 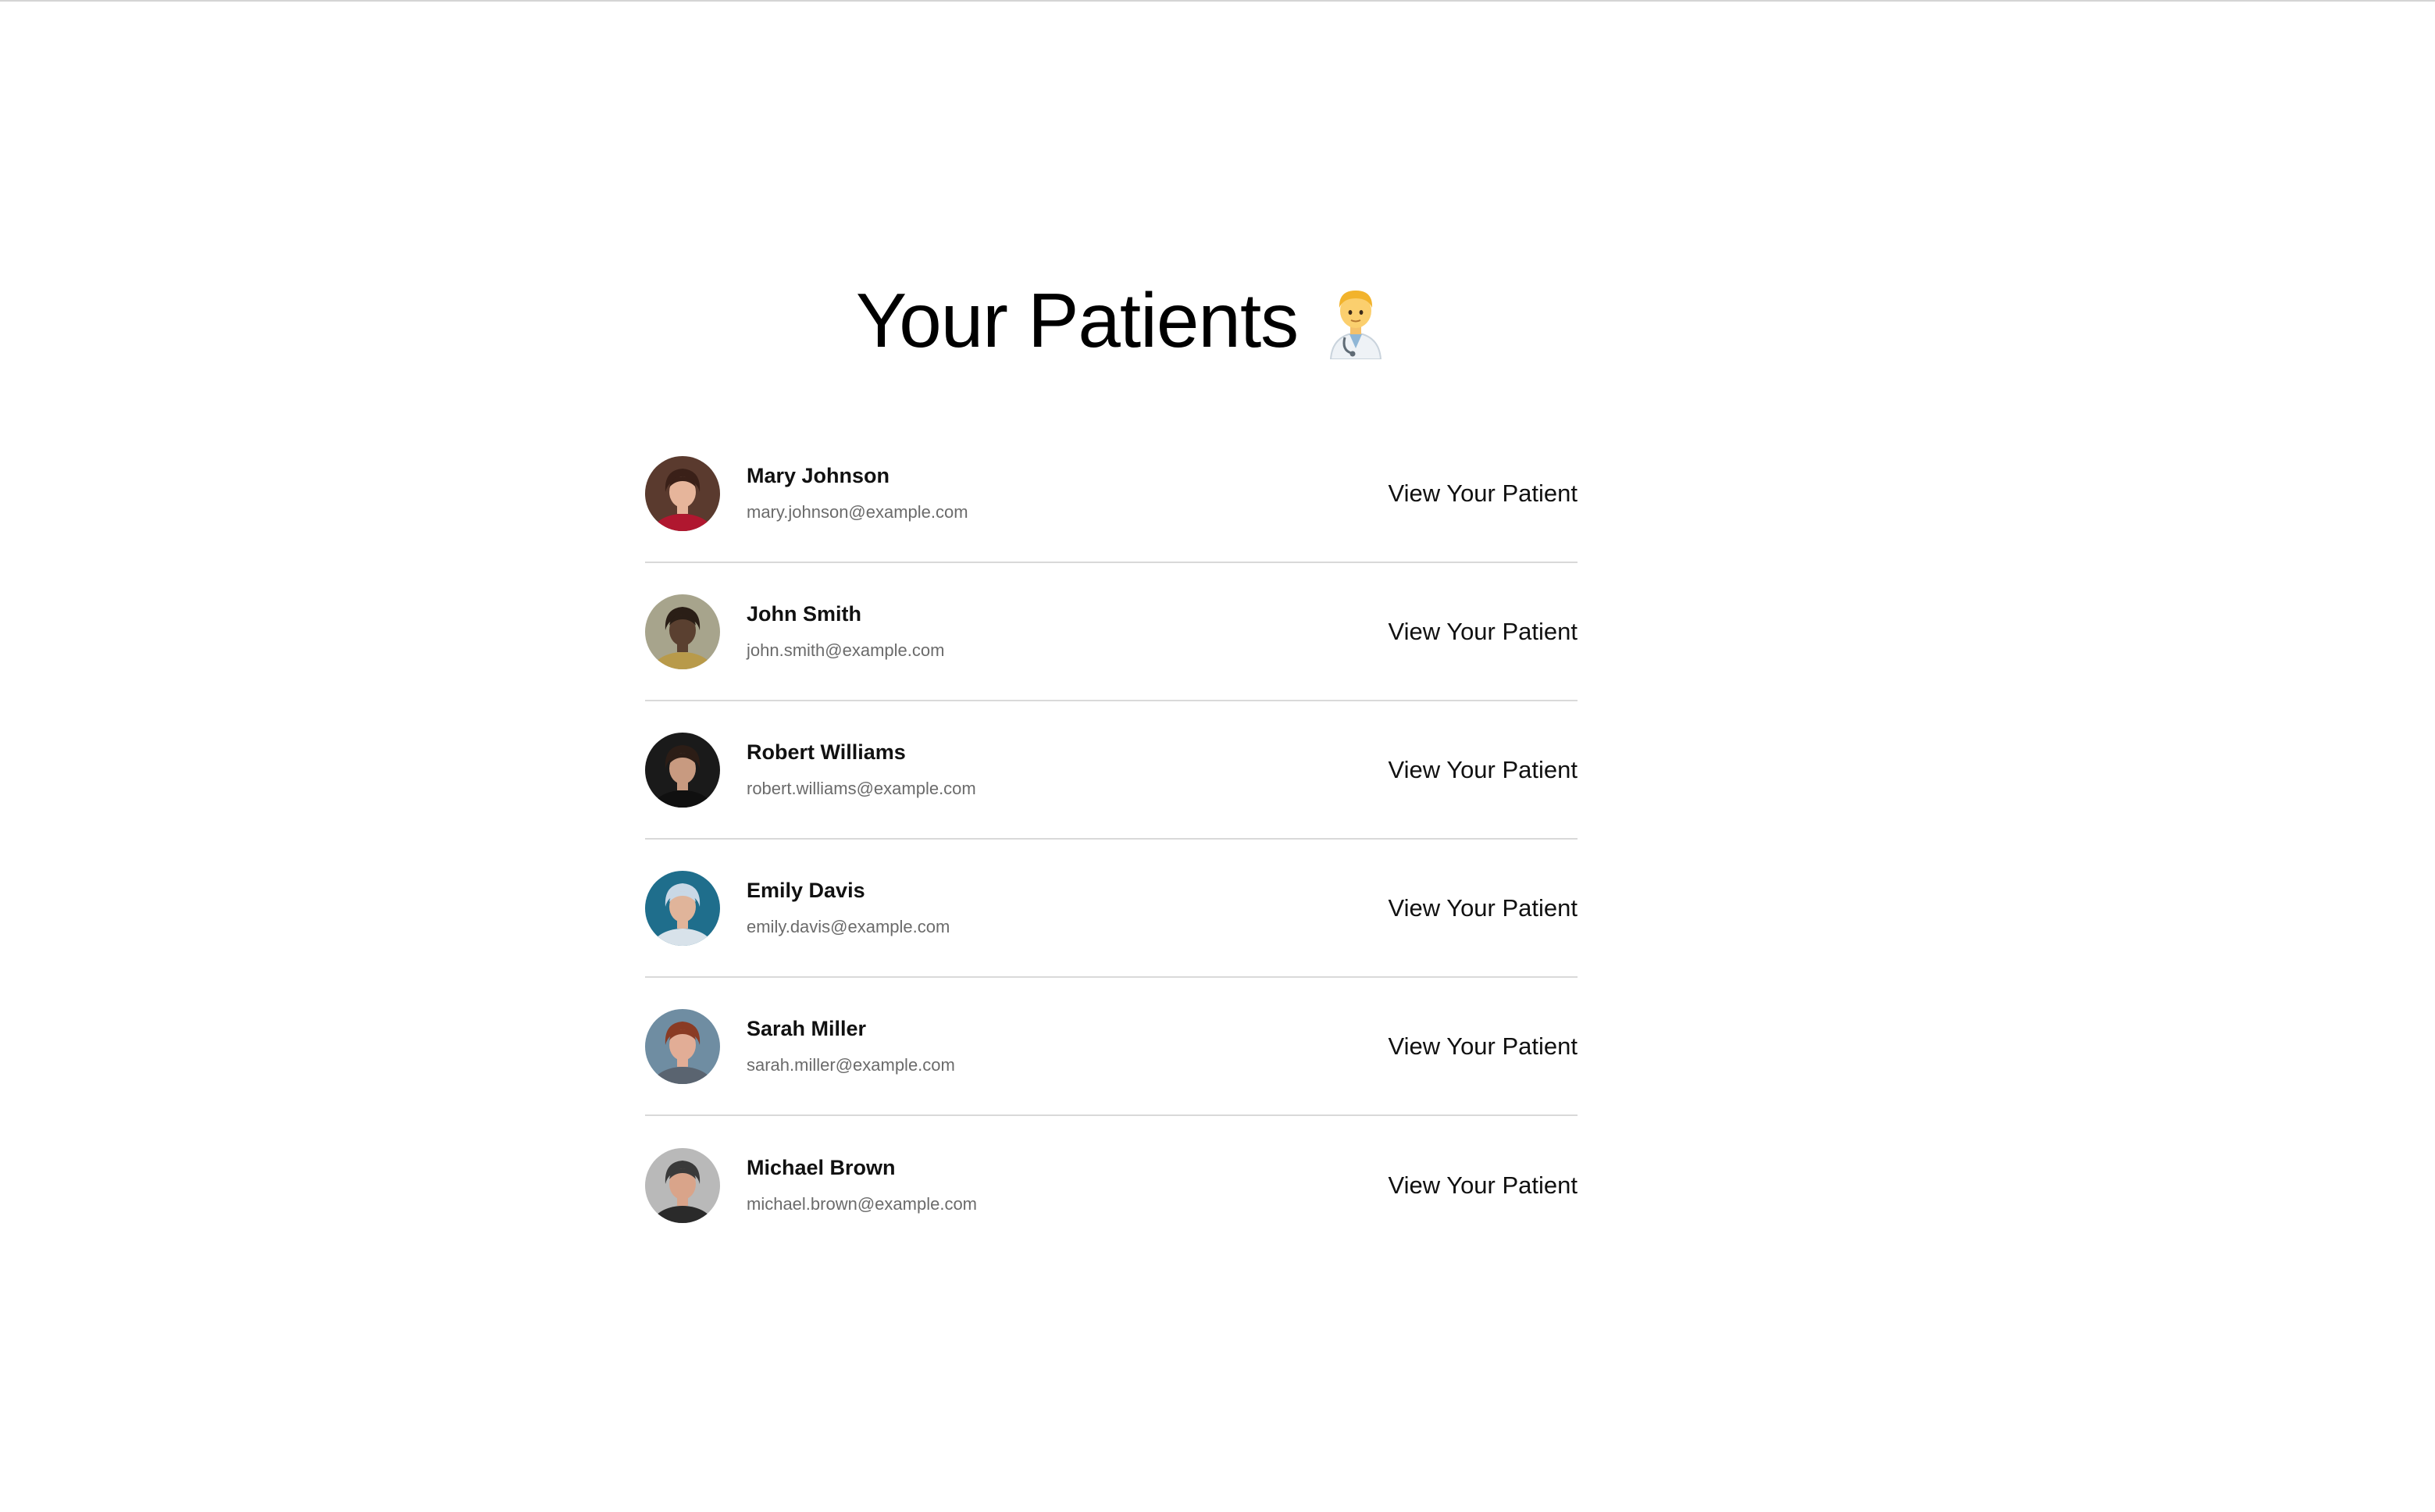 I want to click on patient-name: Mary Johnson, so click(x=818, y=475).